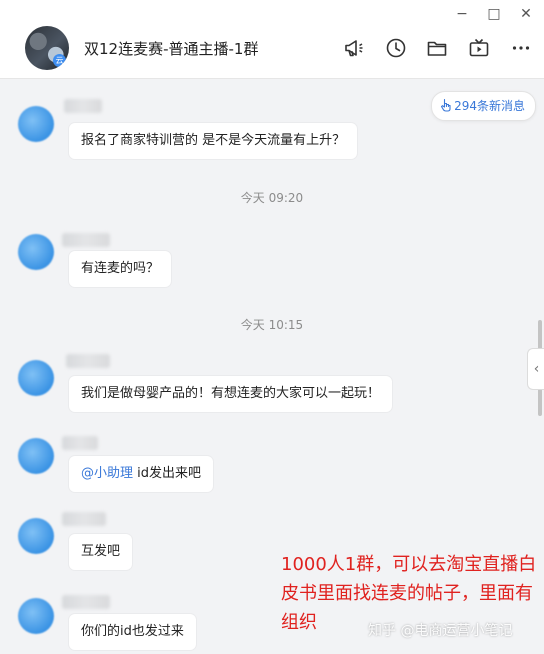  What do you see at coordinates (167, 473) in the screenshot?
I see `message-text: id发出来吧` at bounding box center [167, 473].